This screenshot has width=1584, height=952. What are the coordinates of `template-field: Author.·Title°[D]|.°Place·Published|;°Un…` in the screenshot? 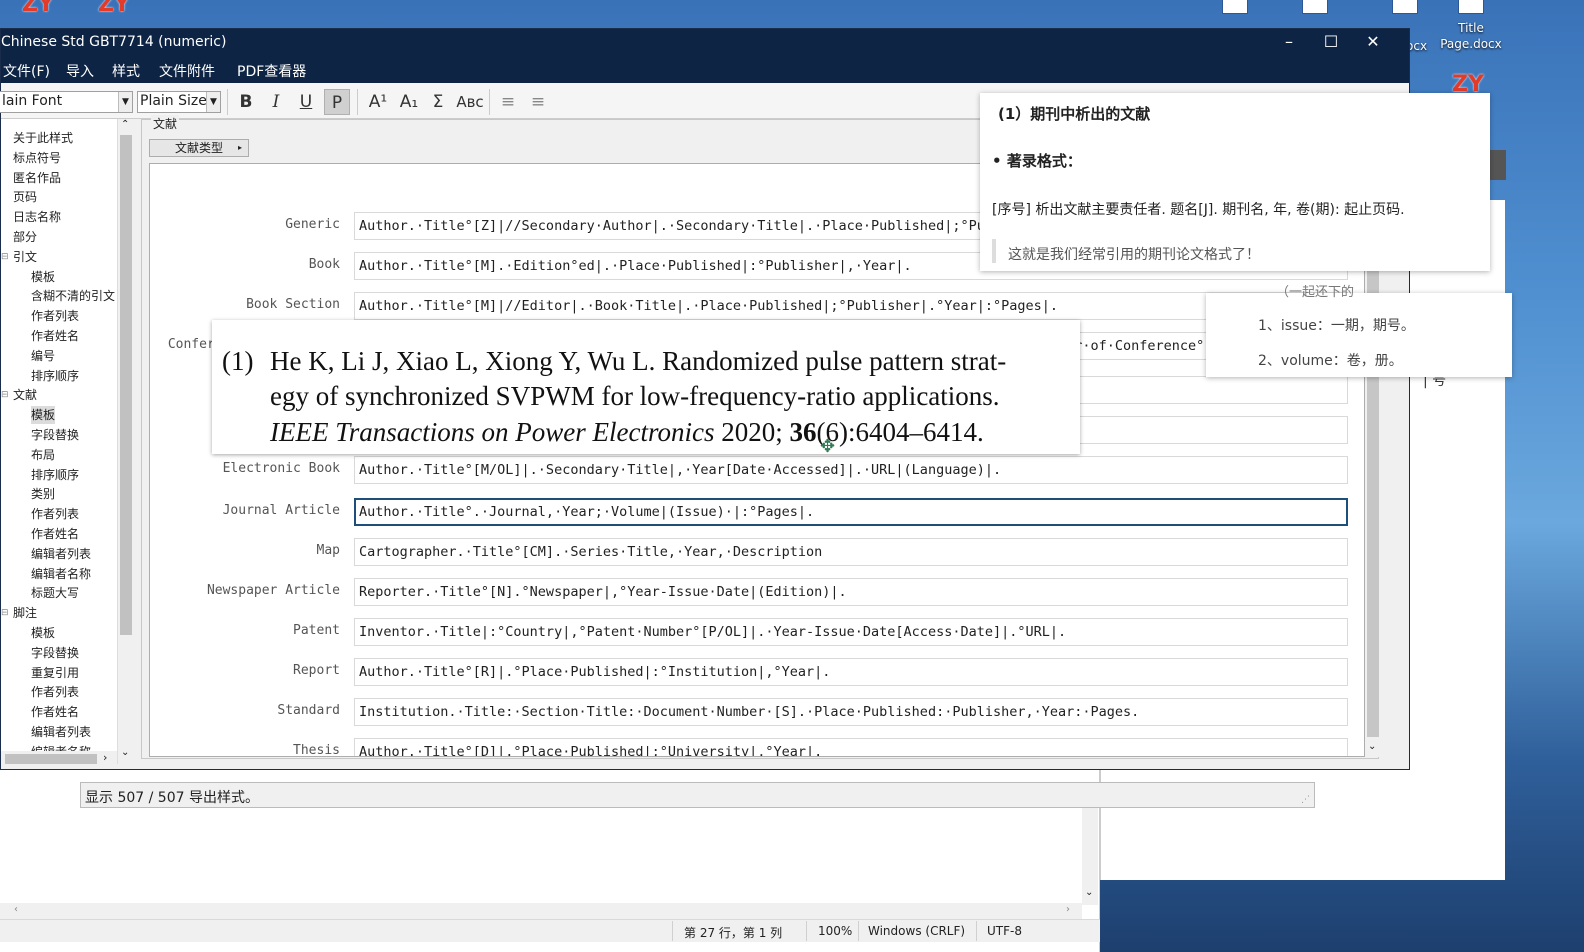 It's located at (851, 747).